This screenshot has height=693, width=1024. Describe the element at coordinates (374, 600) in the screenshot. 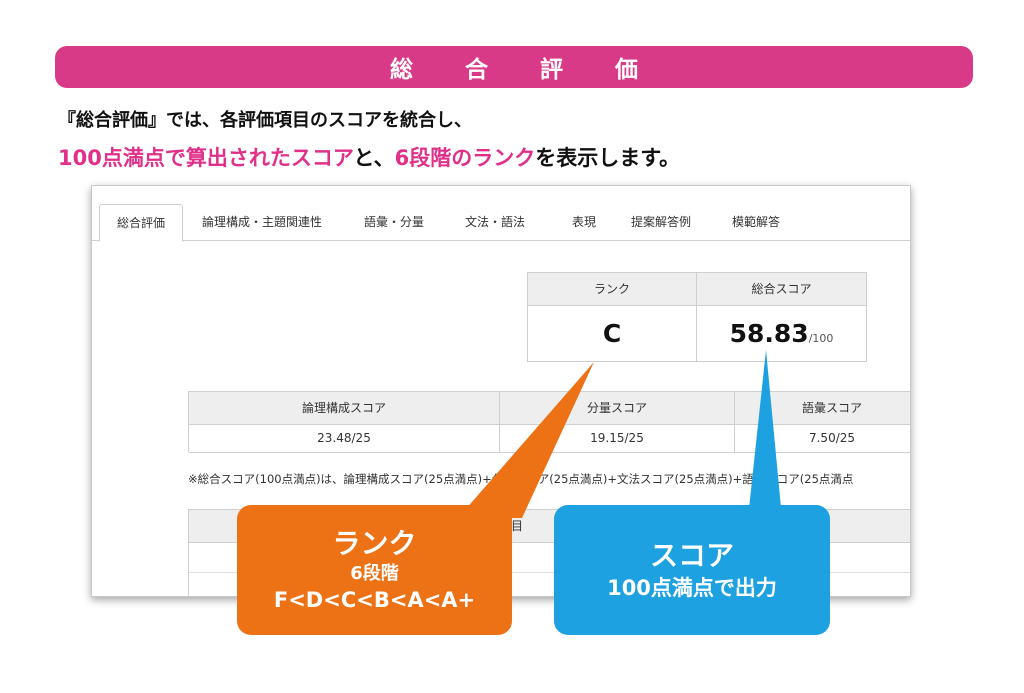

I see `rank-callout-scale: F<D<C<B<A<A+` at that location.